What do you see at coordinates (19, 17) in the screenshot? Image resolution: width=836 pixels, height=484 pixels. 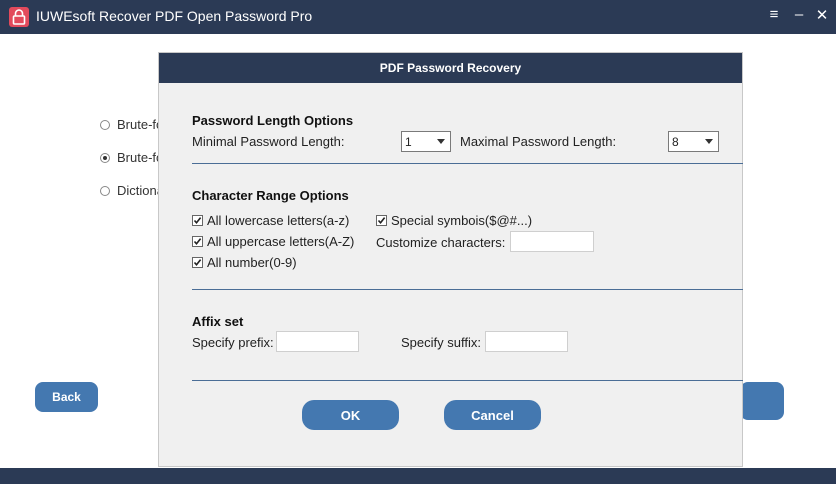 I see `lock-icon` at bounding box center [19, 17].